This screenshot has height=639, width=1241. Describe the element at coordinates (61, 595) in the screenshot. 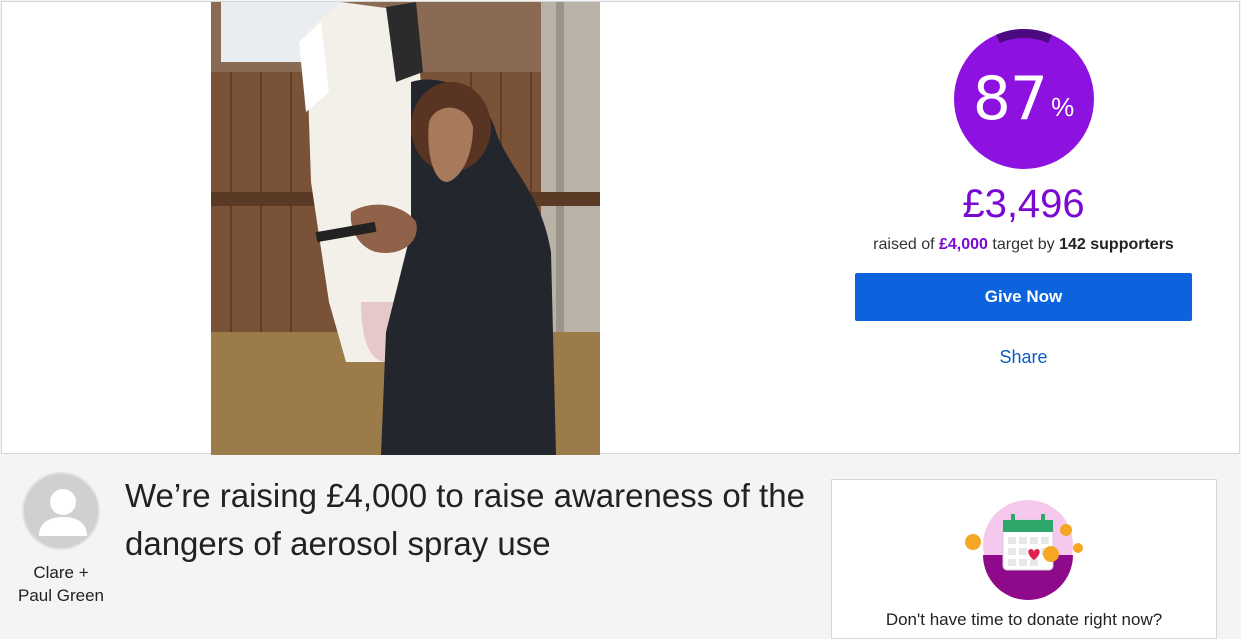

I see `owner-name-line2: Paul Green` at that location.